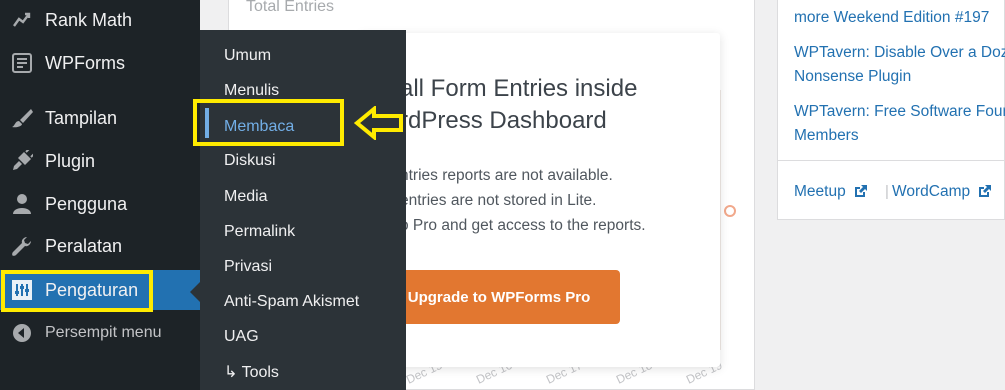  What do you see at coordinates (503, 120) in the screenshot?
I see `modal-headline-line: rdPress Dashboard` at bounding box center [503, 120].